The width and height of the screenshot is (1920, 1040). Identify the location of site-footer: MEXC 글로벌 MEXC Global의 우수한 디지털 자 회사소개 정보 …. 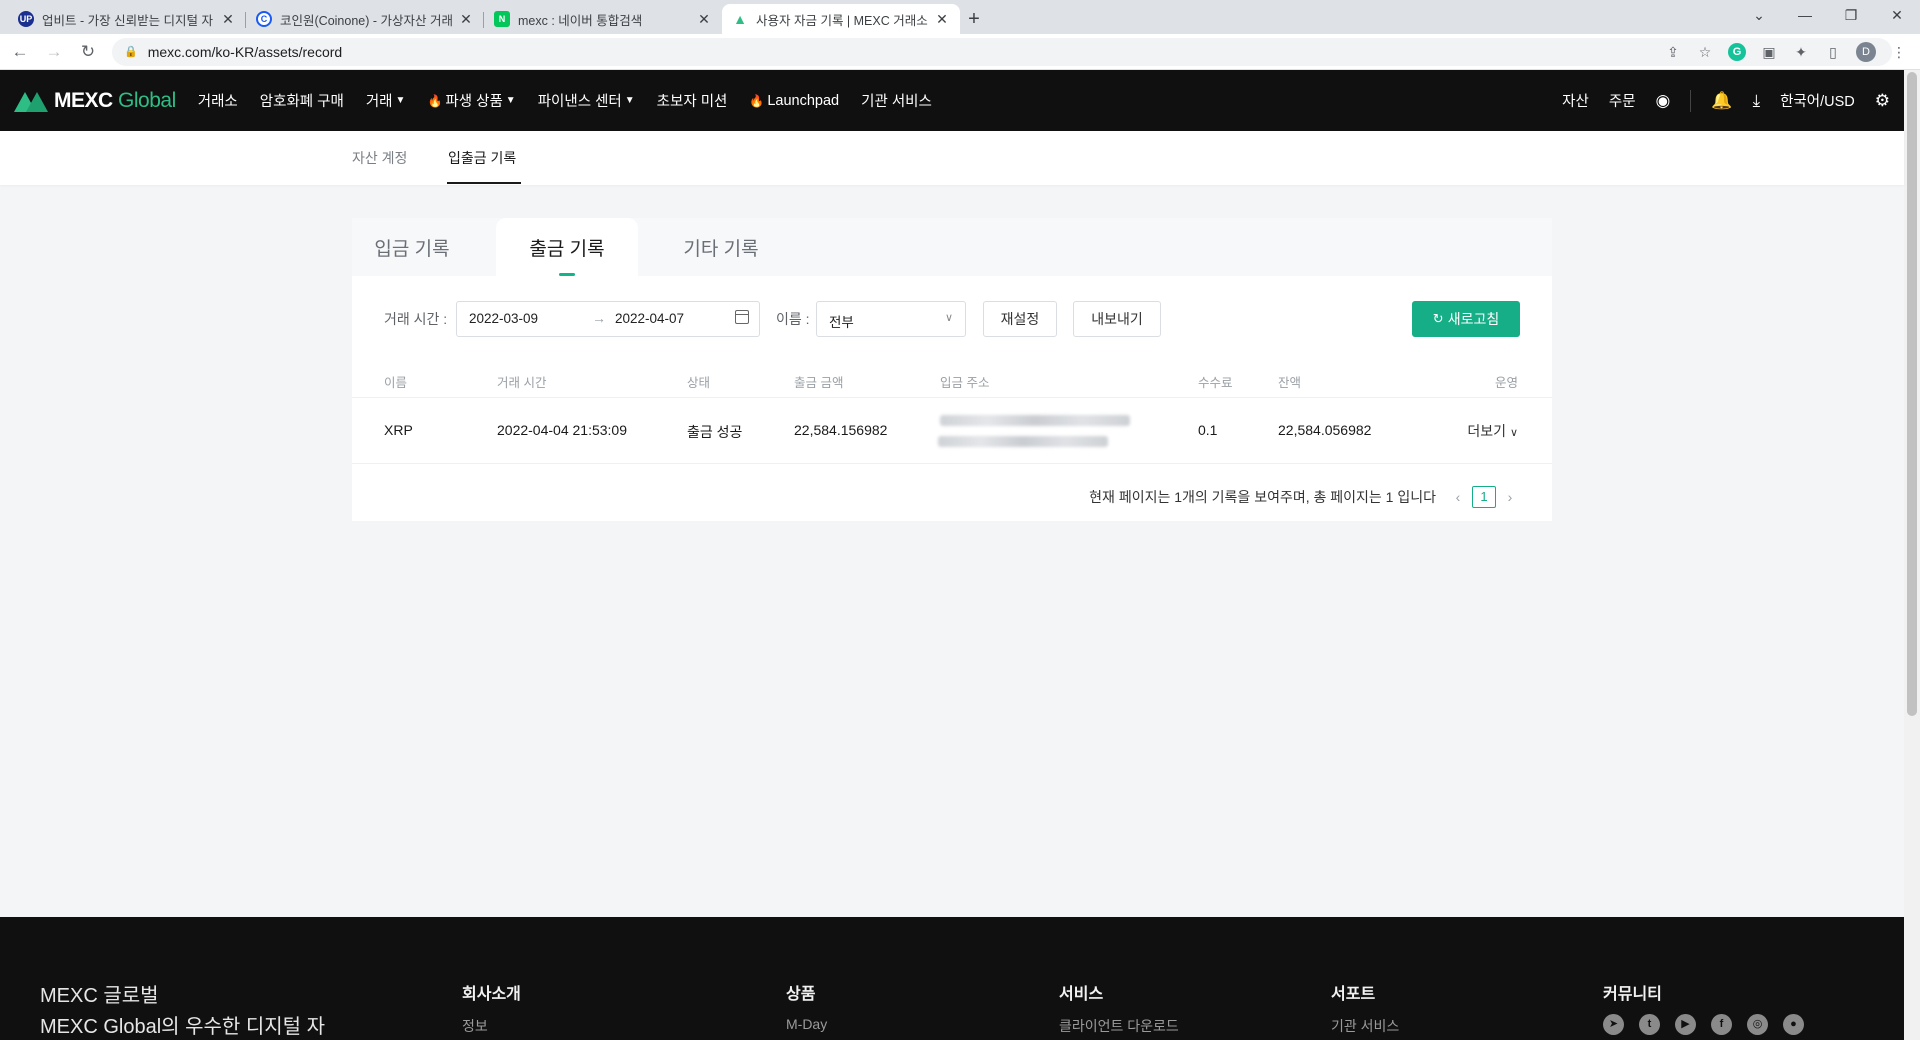
(952, 978).